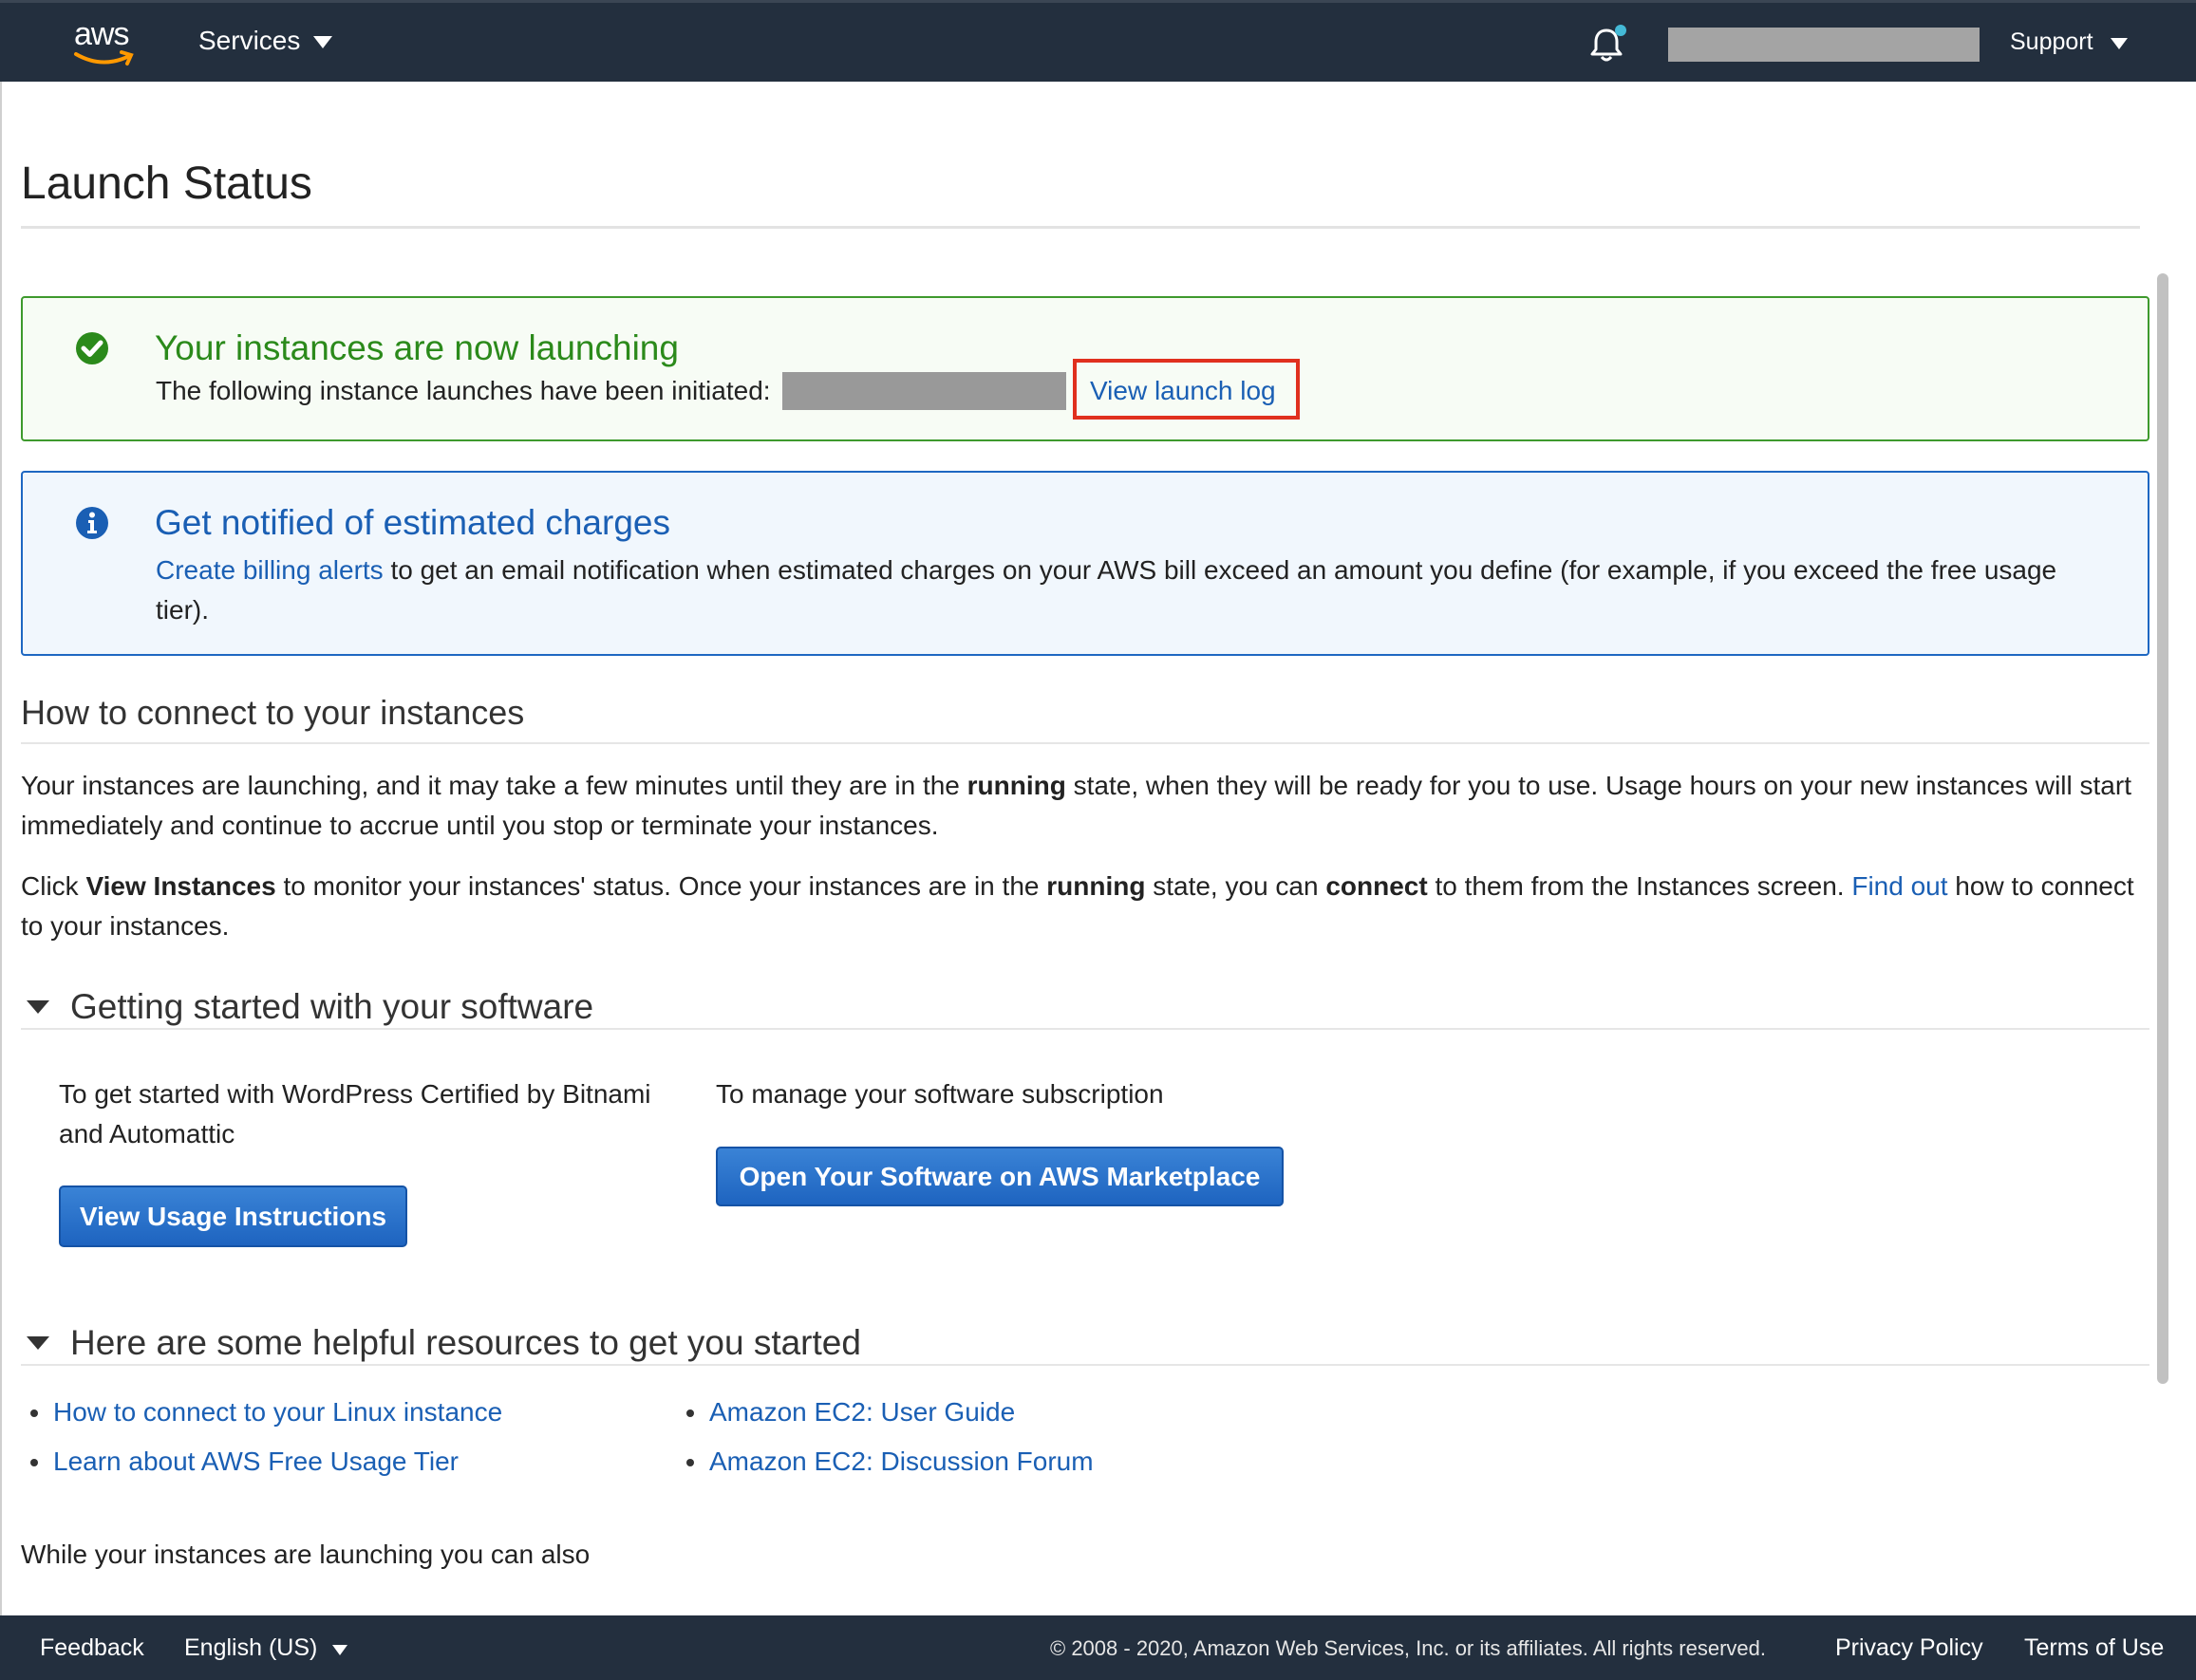 Image resolution: width=2196 pixels, height=1680 pixels. I want to click on create-billing-alerts-link: Create billing alerts, so click(270, 570).